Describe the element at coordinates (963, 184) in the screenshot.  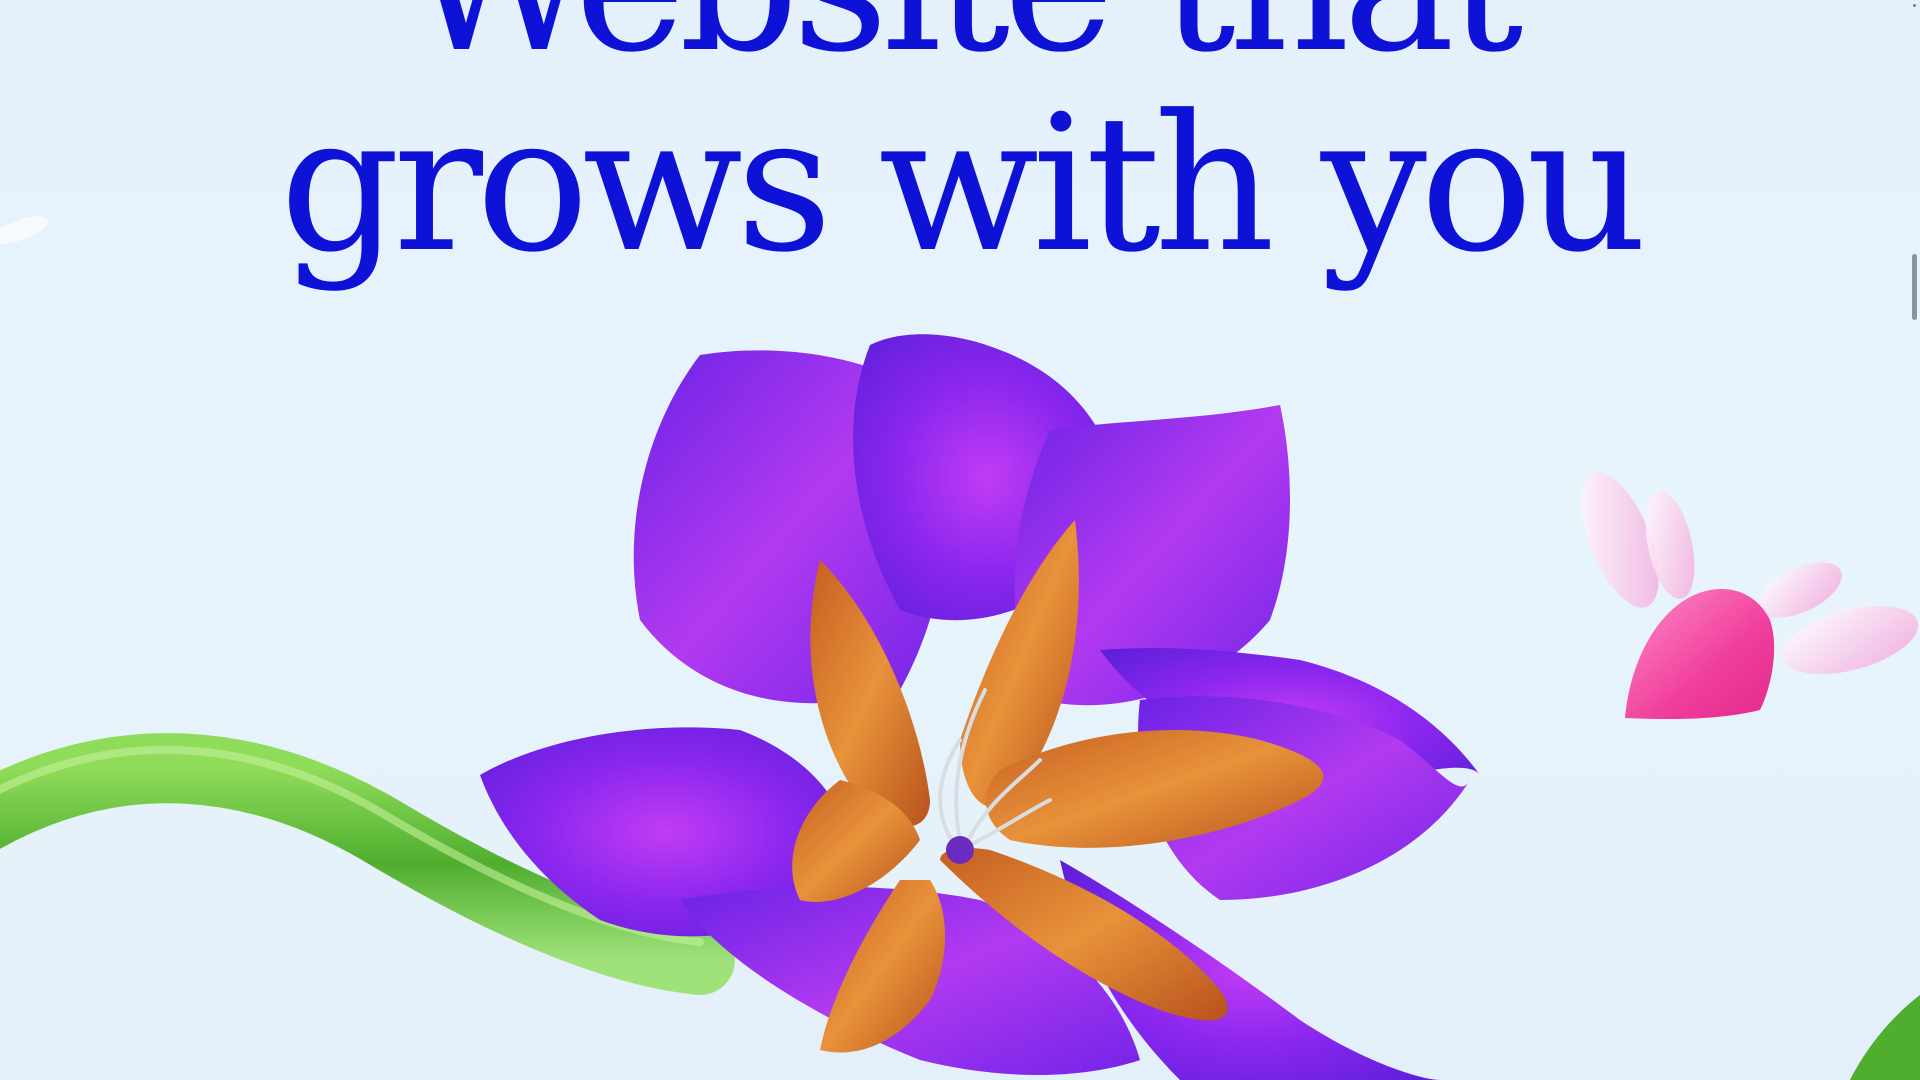
I see `headline-line-2: grows with you` at that location.